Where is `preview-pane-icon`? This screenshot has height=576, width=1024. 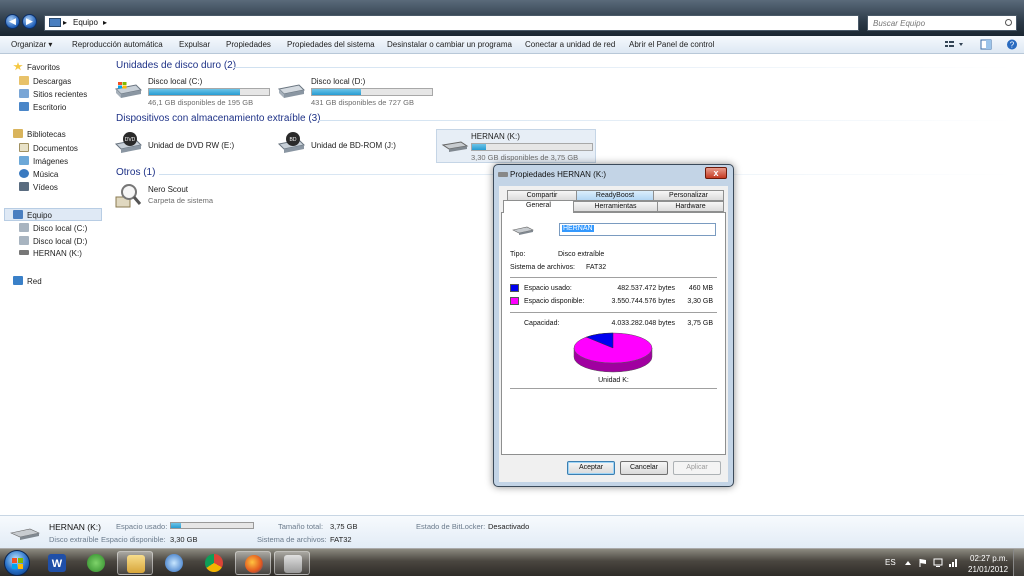 preview-pane-icon is located at coordinates (986, 44).